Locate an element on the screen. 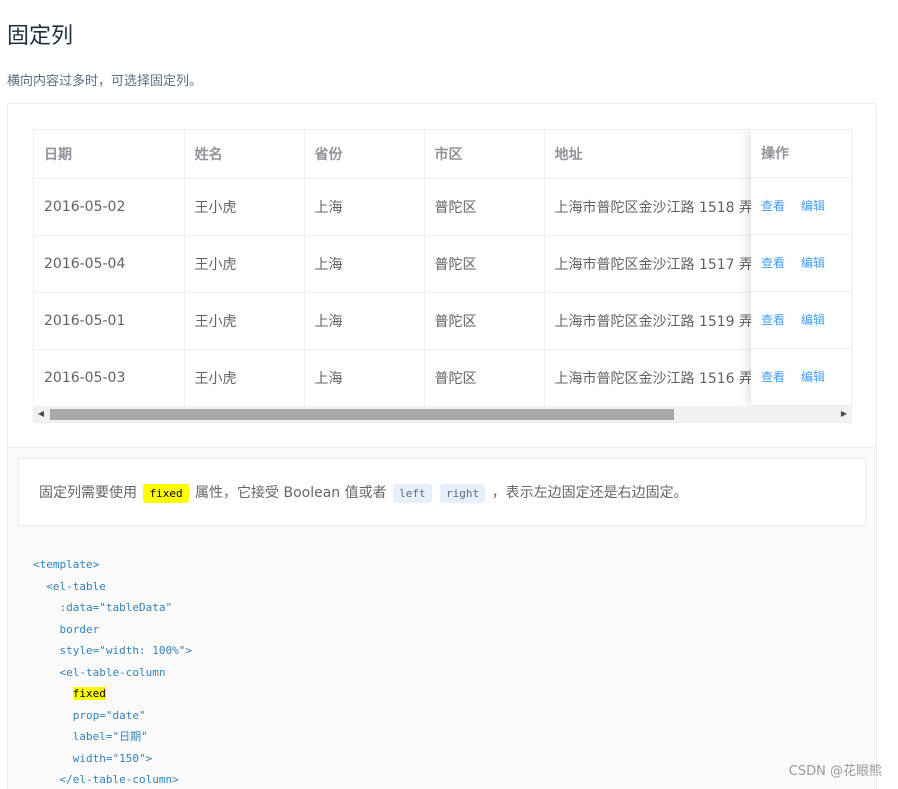 The width and height of the screenshot is (898, 789). cell-date: 2016-05-02 is located at coordinates (109, 207).